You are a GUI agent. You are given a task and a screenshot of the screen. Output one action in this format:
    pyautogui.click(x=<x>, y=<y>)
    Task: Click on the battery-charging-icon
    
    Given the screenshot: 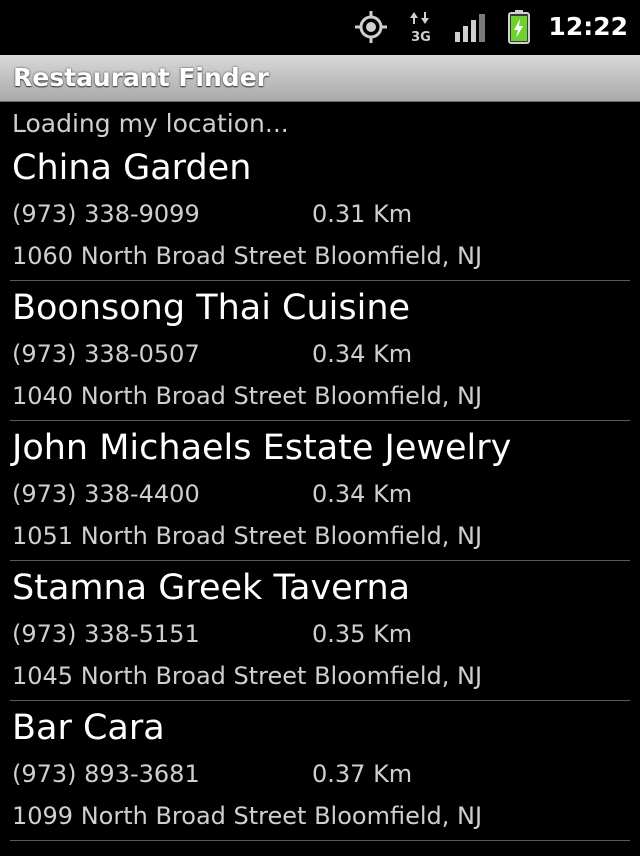 What is the action you would take?
    pyautogui.click(x=519, y=27)
    